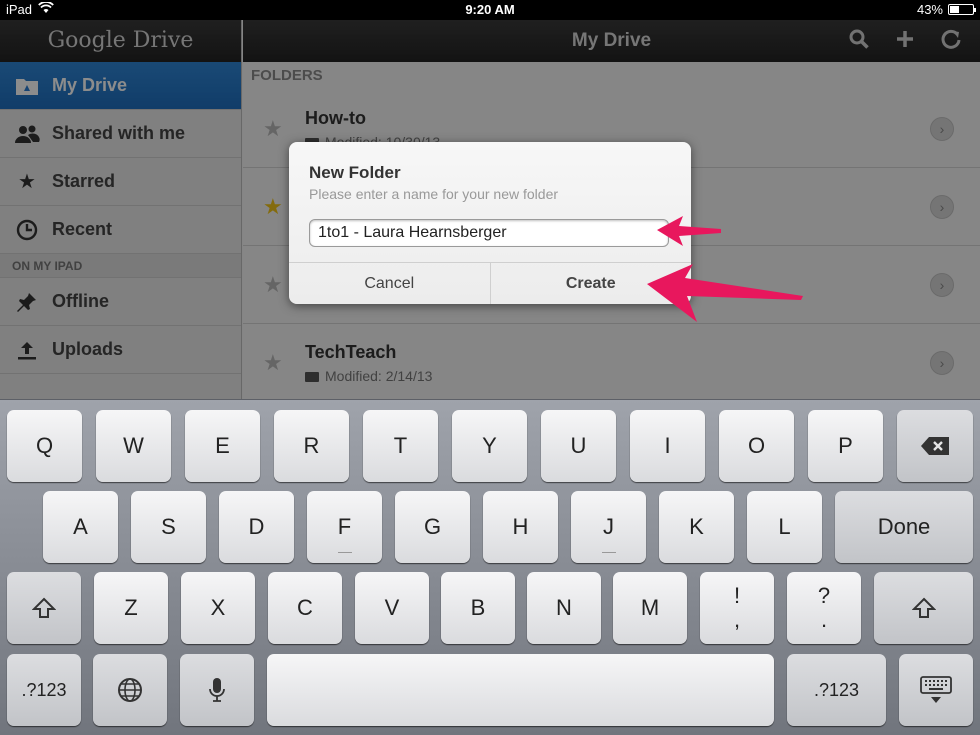 The image size is (980, 735). I want to click on key-u: U, so click(578, 446).